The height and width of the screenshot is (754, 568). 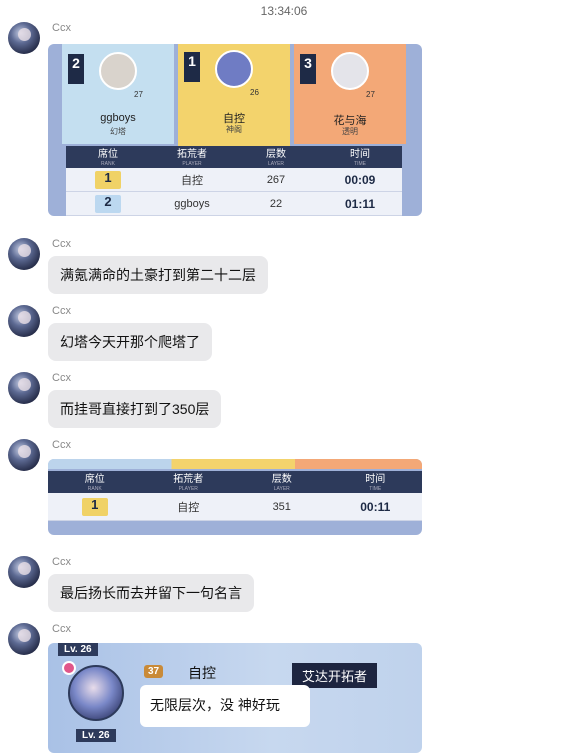 I want to click on podium-third: 3 27 花与海 透明, so click(x=350, y=94).